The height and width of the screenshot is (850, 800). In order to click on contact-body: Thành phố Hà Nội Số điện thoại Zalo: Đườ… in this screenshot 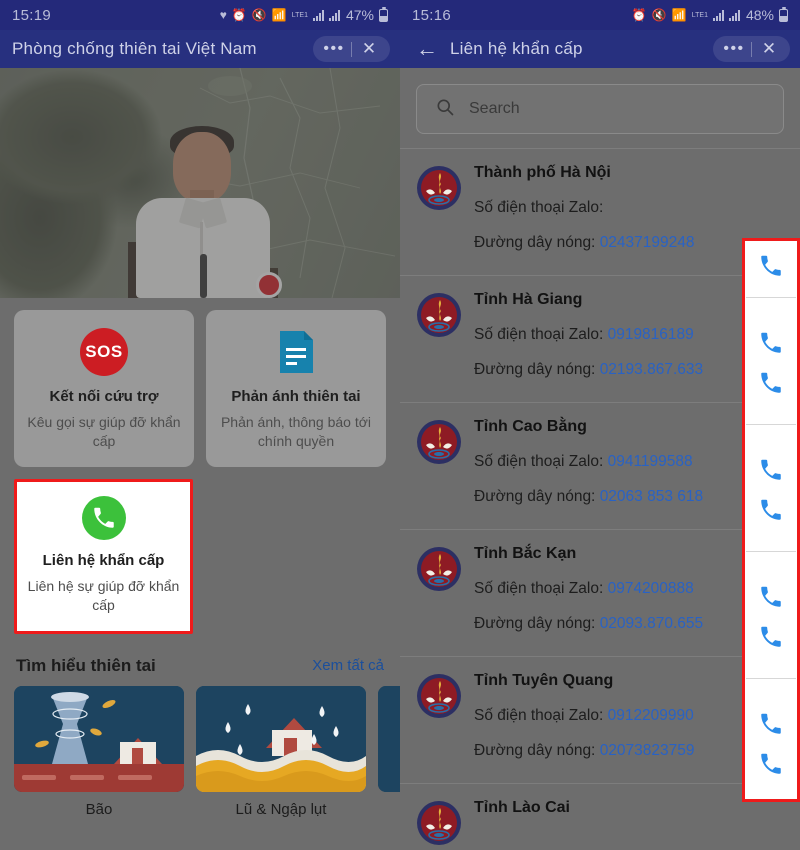, I will do `click(596, 207)`.